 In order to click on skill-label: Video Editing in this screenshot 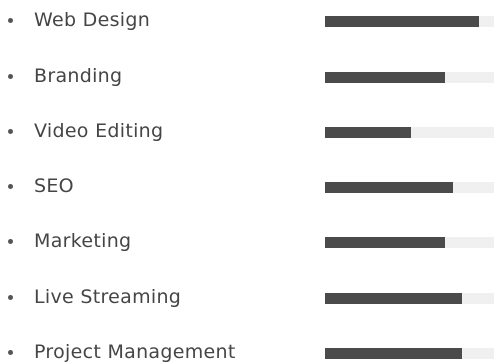, I will do `click(99, 131)`.